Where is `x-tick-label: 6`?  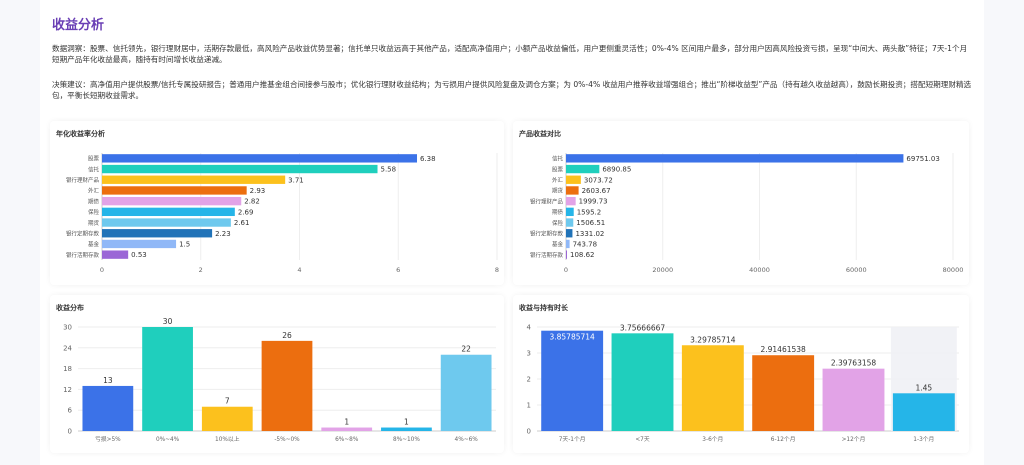 x-tick-label: 6 is located at coordinates (398, 270).